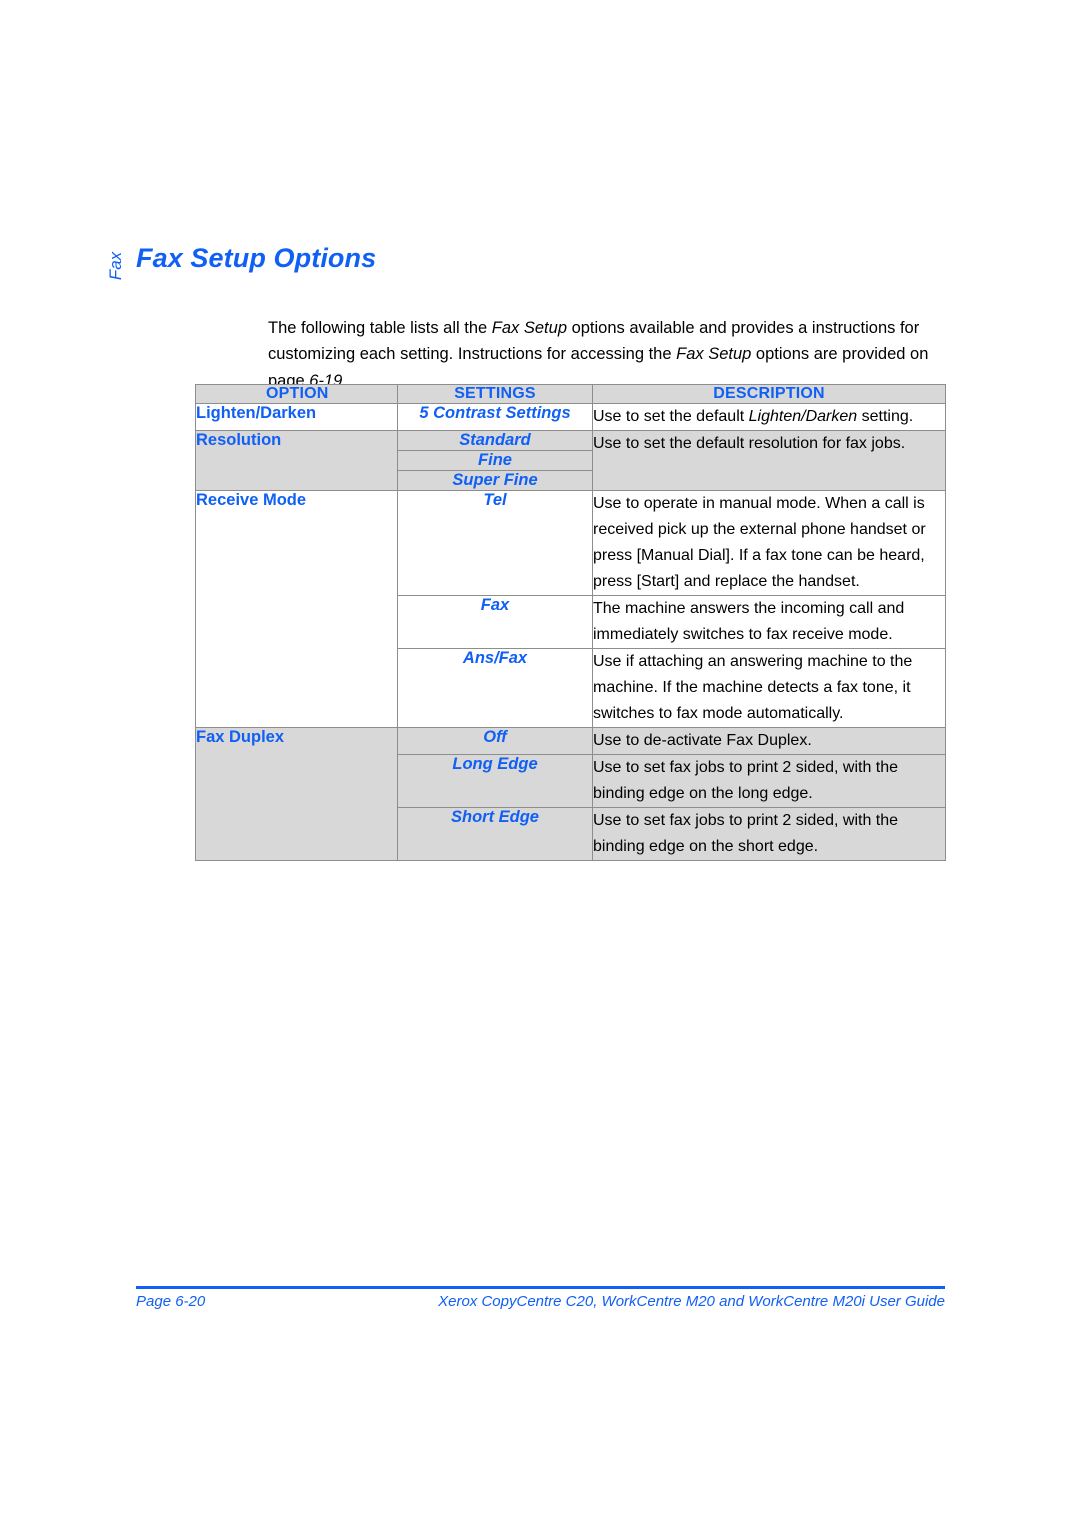  I want to click on setting-fax: Fax, so click(495, 622).